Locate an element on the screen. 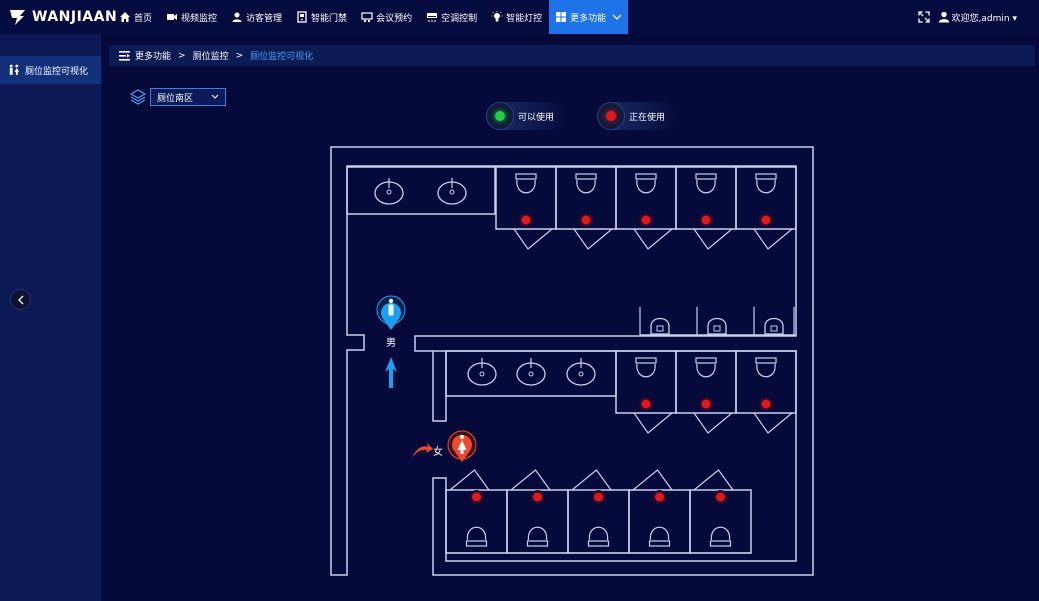 The width and height of the screenshot is (1039, 601). gender-markers is located at coordinates (426, 378).